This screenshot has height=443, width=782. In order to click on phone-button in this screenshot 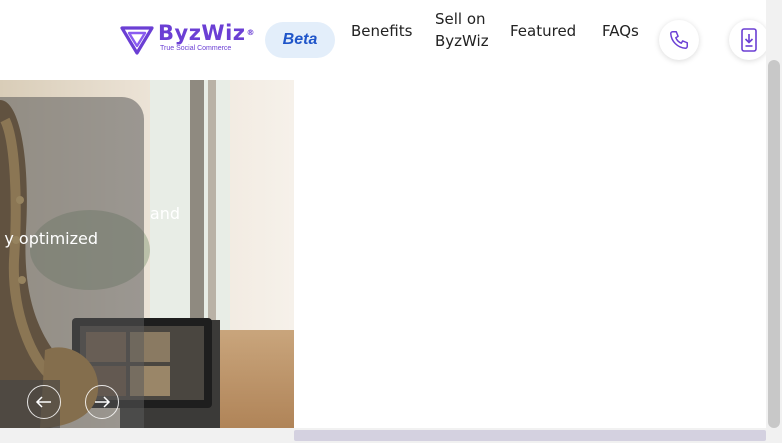, I will do `click(679, 40)`.